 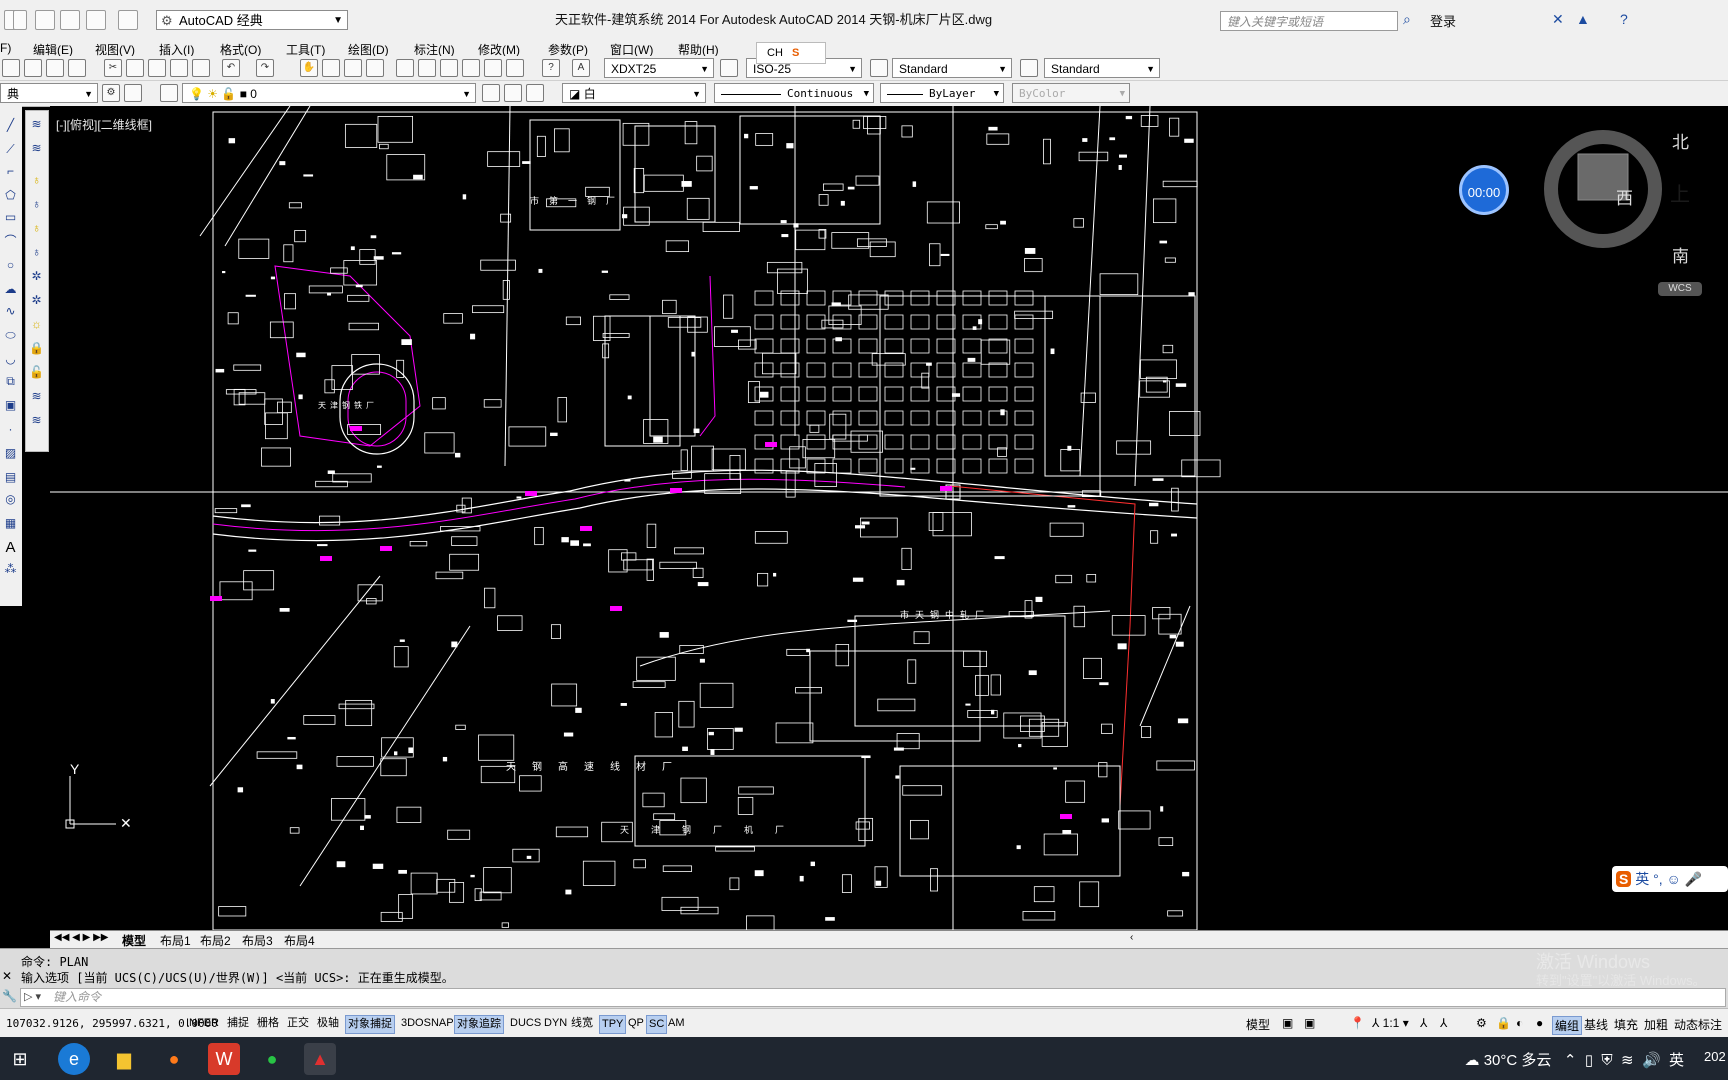 What do you see at coordinates (794, 93) in the screenshot?
I see `linetype-select: Continuous ▼` at bounding box center [794, 93].